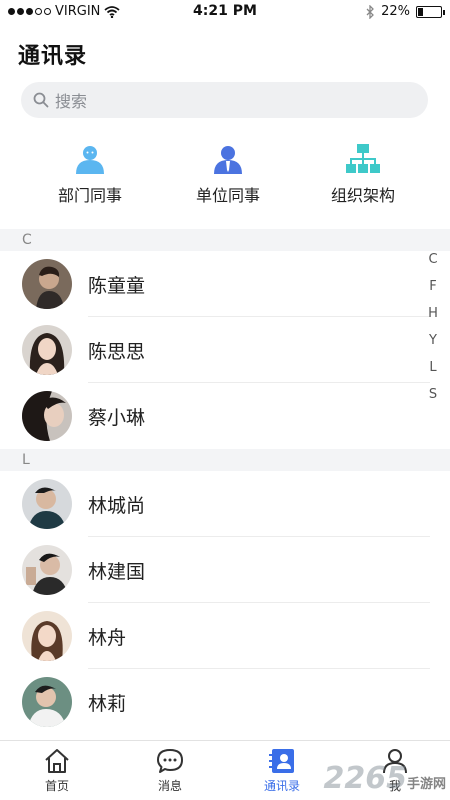 The width and height of the screenshot is (450, 800). Describe the element at coordinates (225, 12) in the screenshot. I see `status-bar: VIRGIN 4:21 PM 22%` at that location.